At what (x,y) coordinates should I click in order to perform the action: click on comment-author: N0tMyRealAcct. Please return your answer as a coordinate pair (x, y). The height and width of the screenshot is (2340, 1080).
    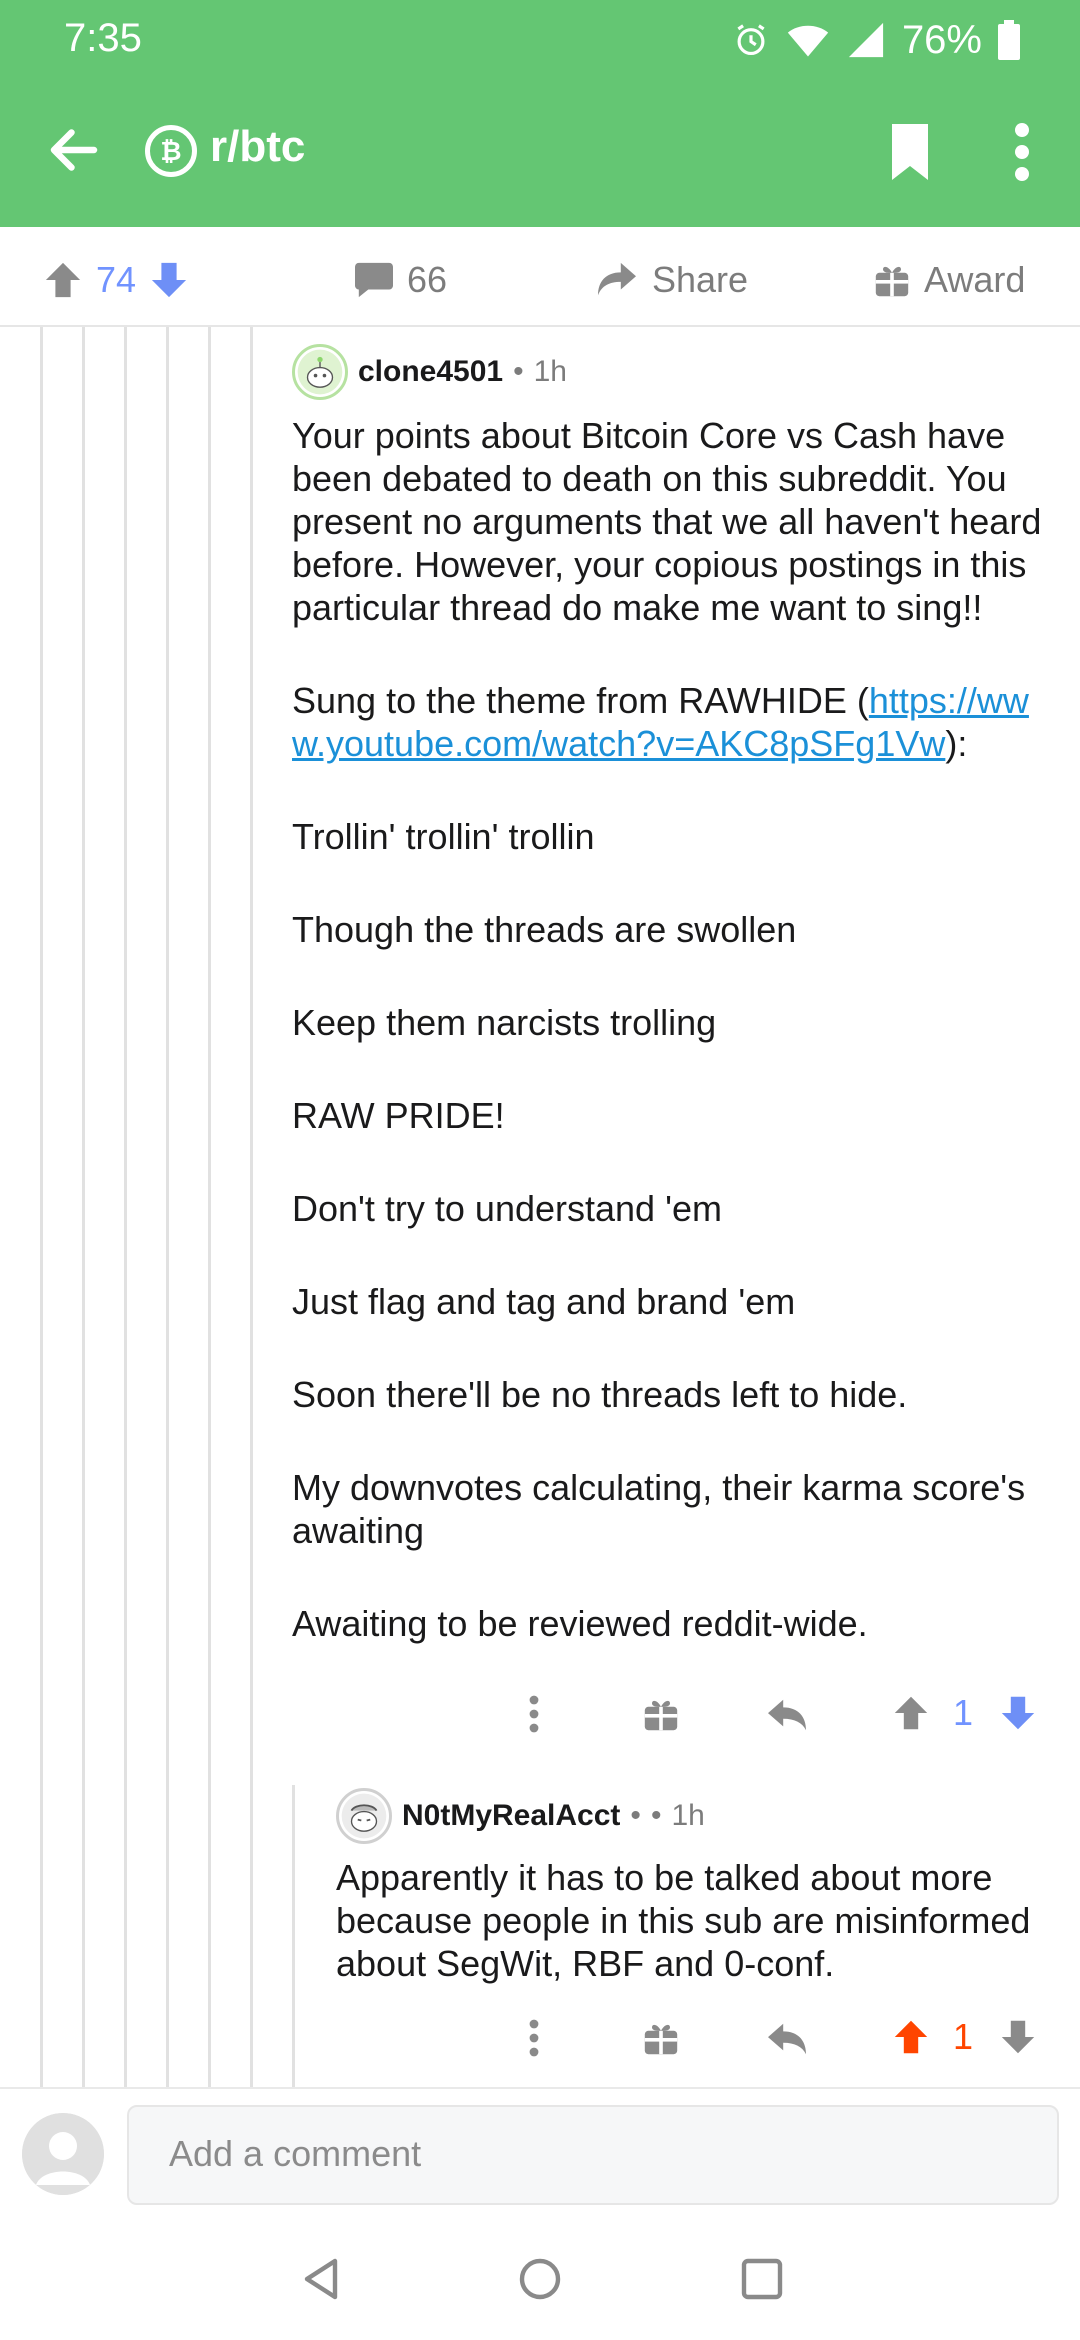
    Looking at the image, I should click on (511, 1816).